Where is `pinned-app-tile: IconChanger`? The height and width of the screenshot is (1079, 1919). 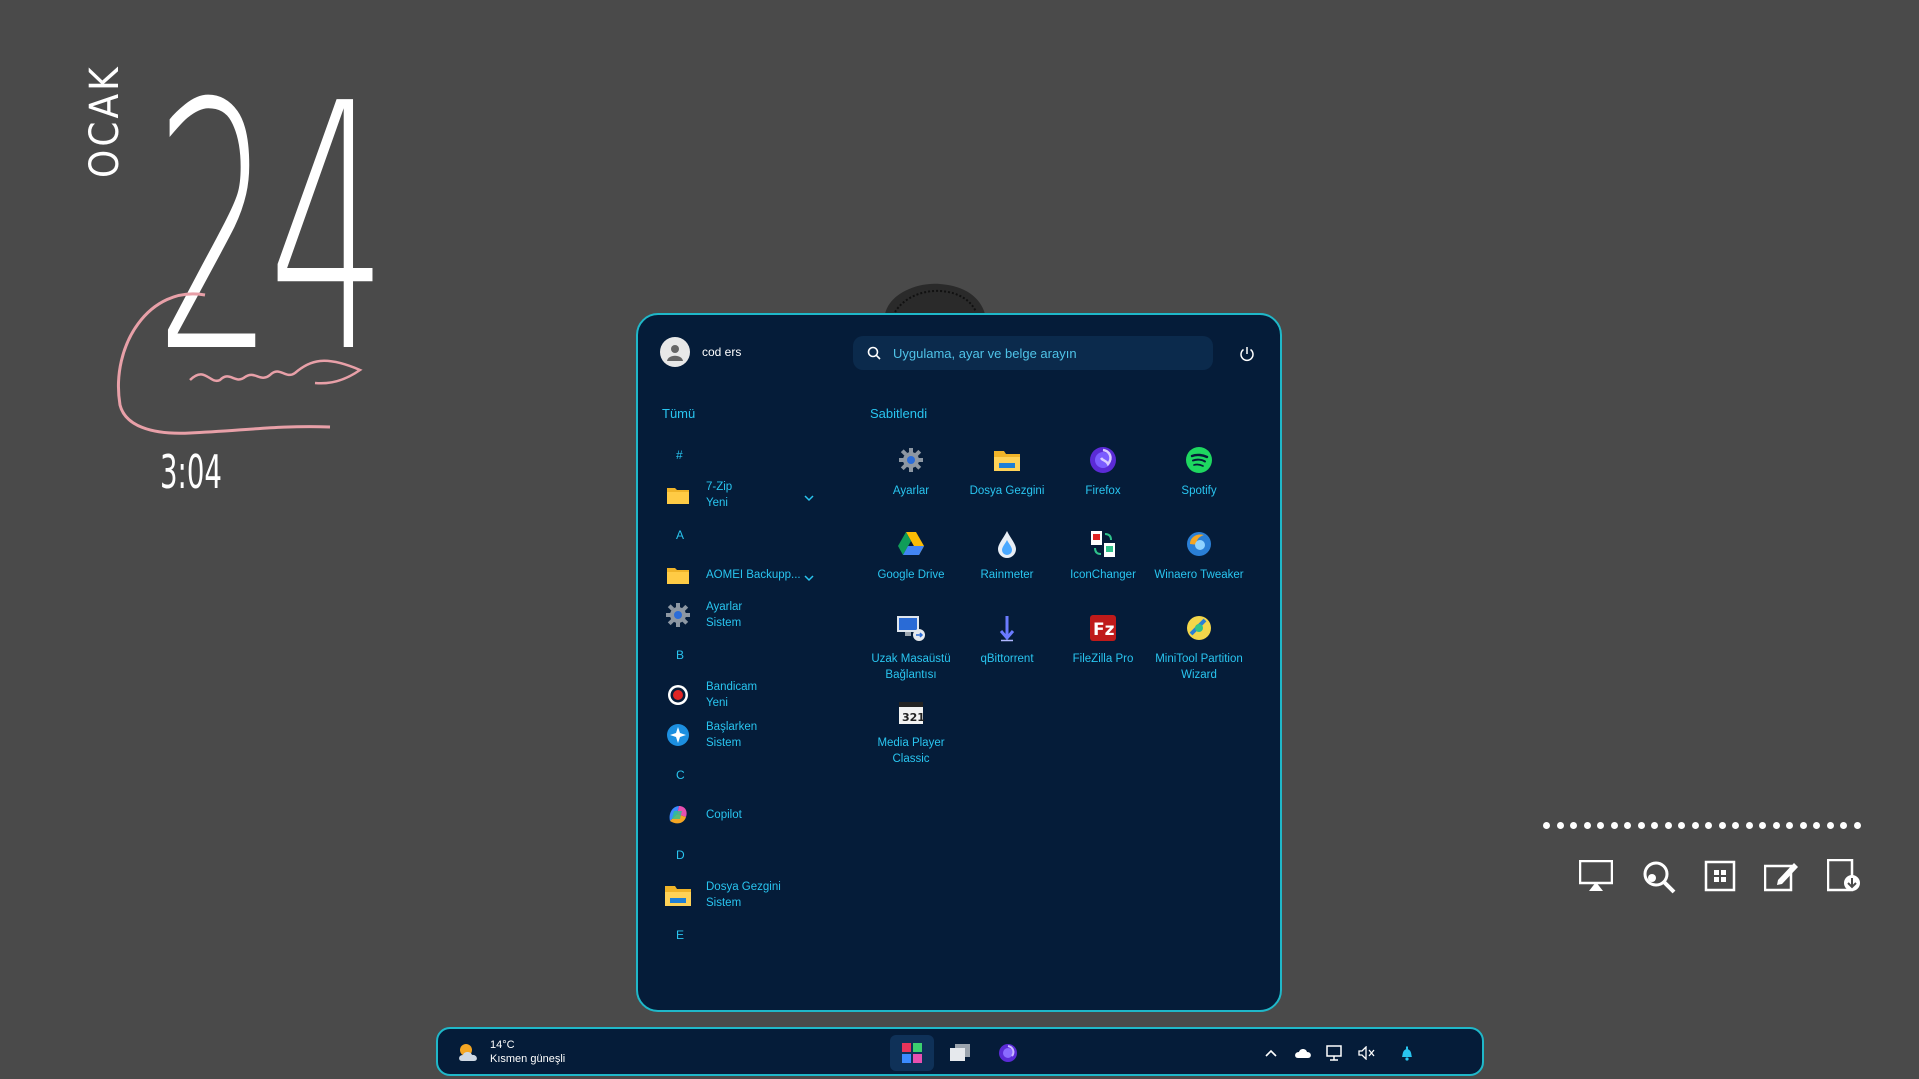
pinned-app-tile: IconChanger is located at coordinates (1103, 569).